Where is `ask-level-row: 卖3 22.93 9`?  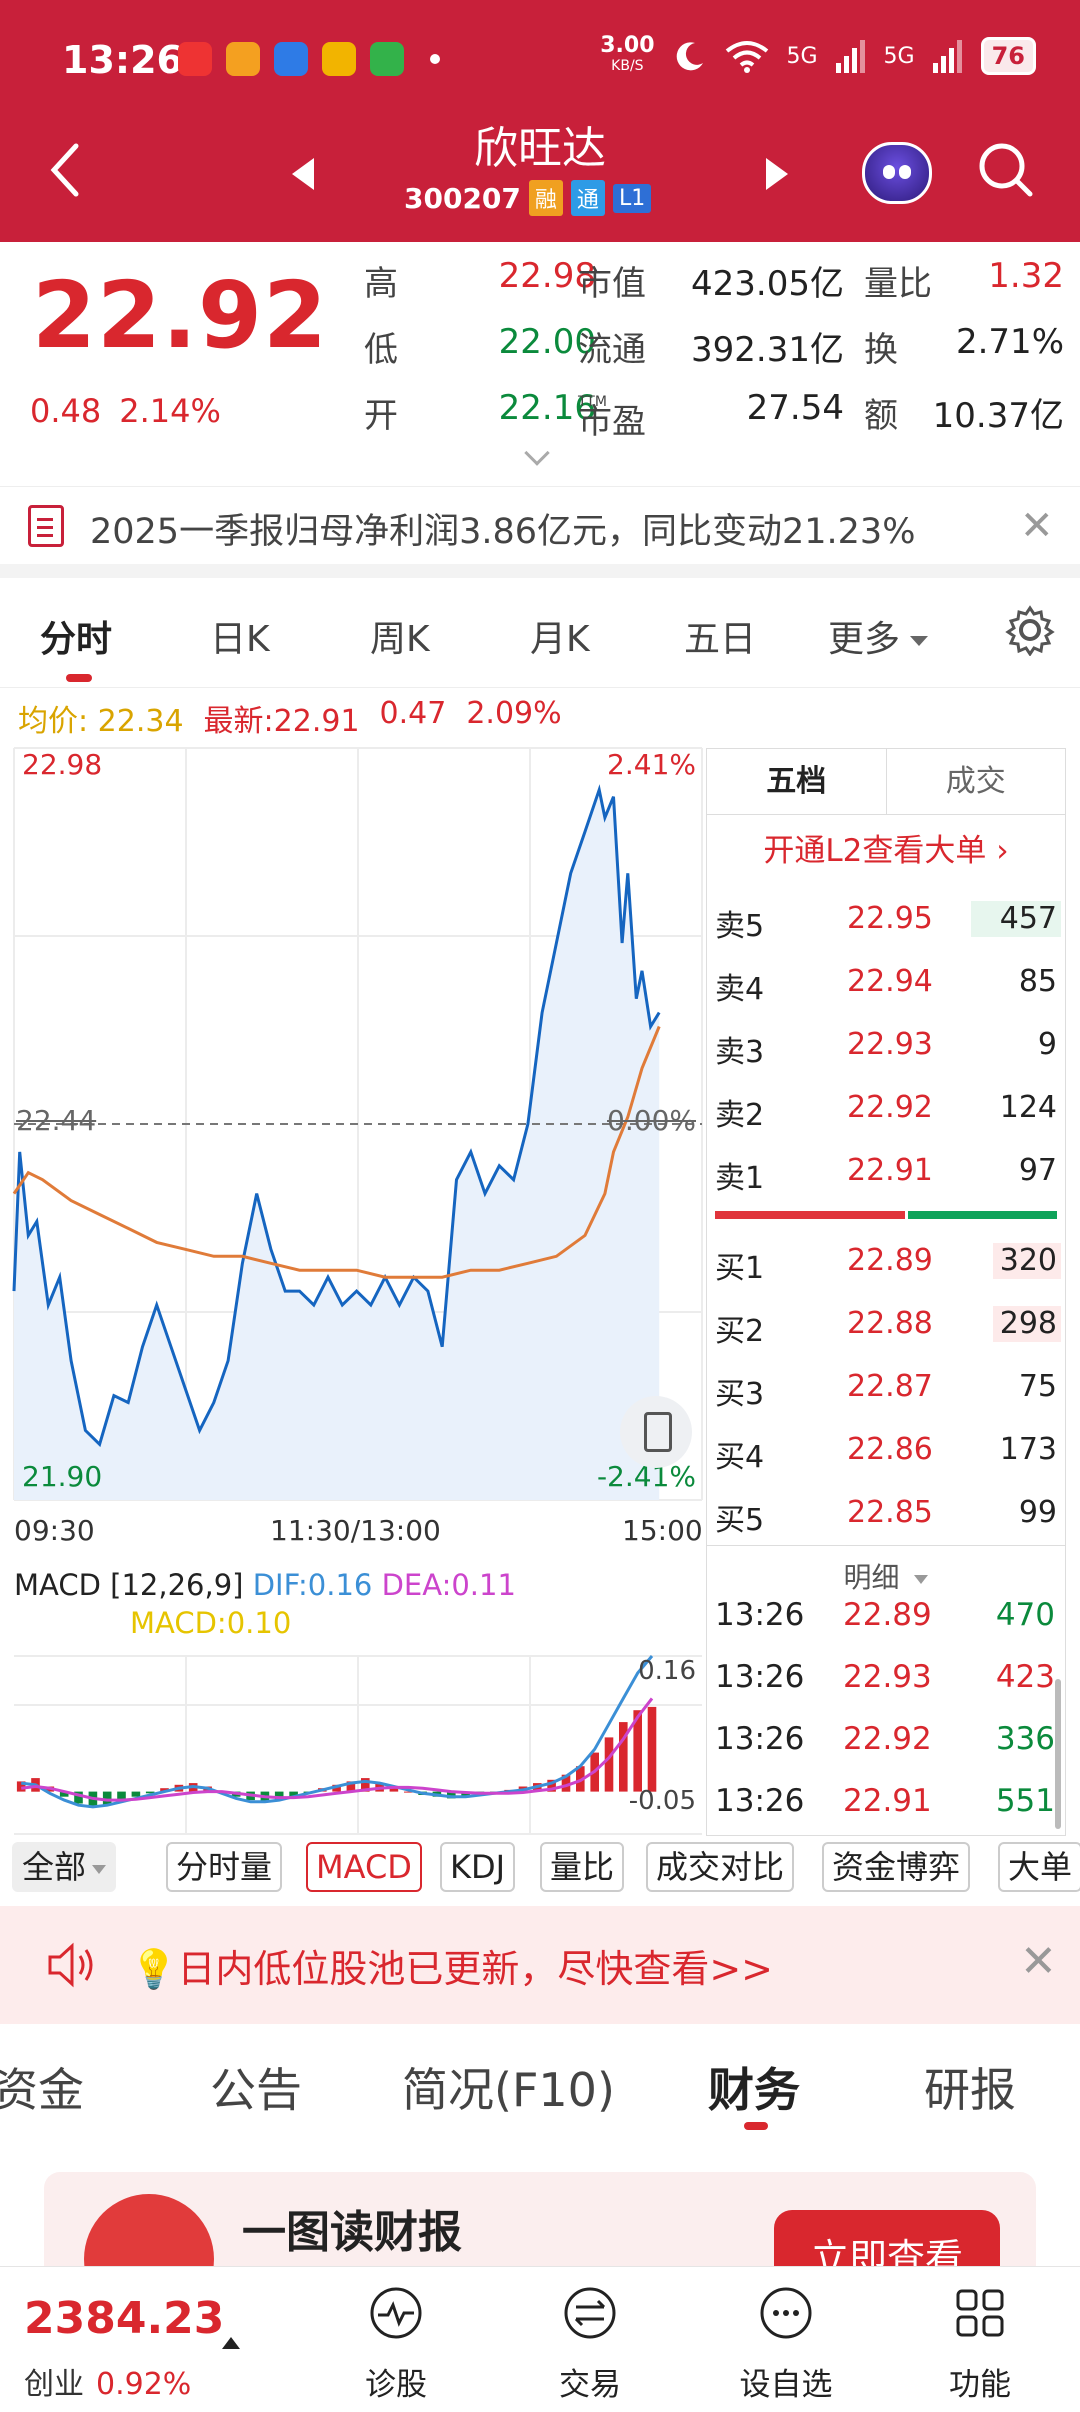
ask-level-row: 卖3 22.93 9 is located at coordinates (886, 1046).